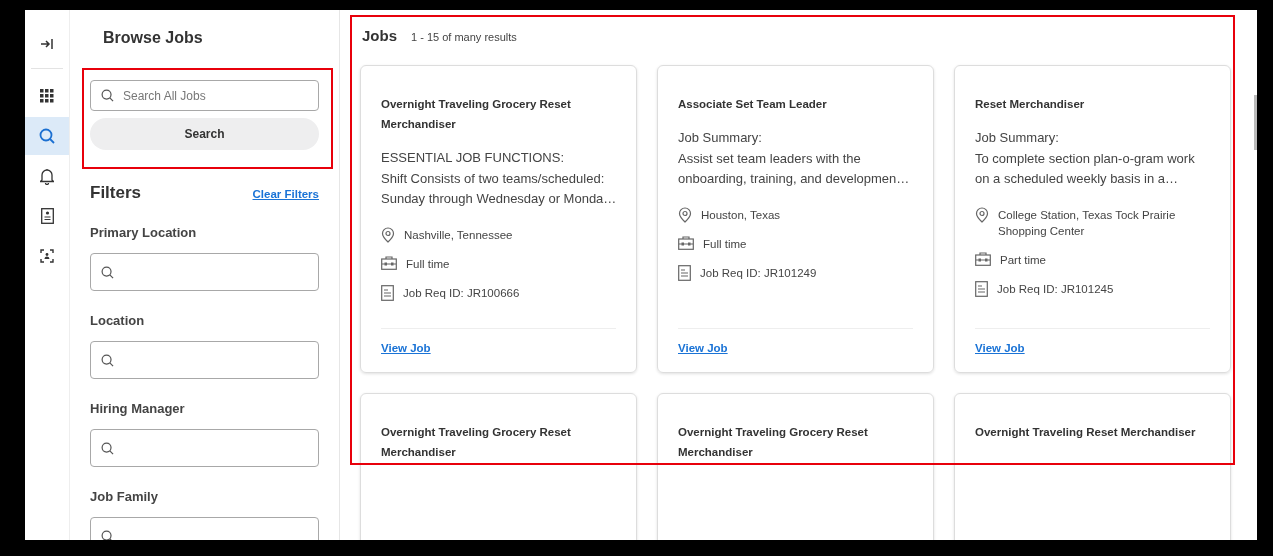  What do you see at coordinates (1055, 289) in the screenshot?
I see `job-req-id: Job Req ID: JR101245` at bounding box center [1055, 289].